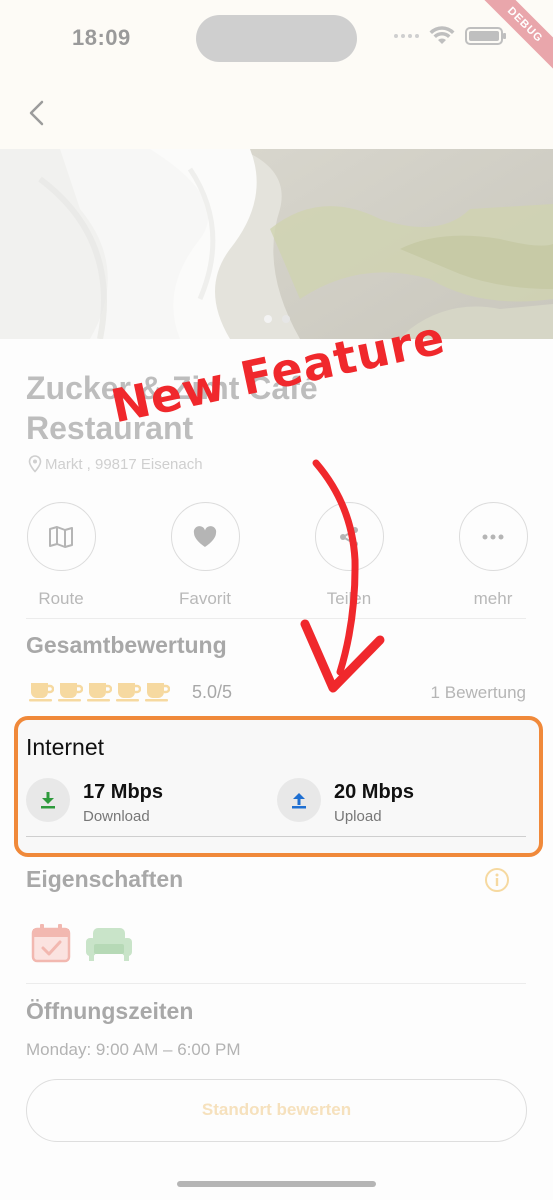 The image size is (553, 1200). I want to click on share-circle, so click(349, 536).